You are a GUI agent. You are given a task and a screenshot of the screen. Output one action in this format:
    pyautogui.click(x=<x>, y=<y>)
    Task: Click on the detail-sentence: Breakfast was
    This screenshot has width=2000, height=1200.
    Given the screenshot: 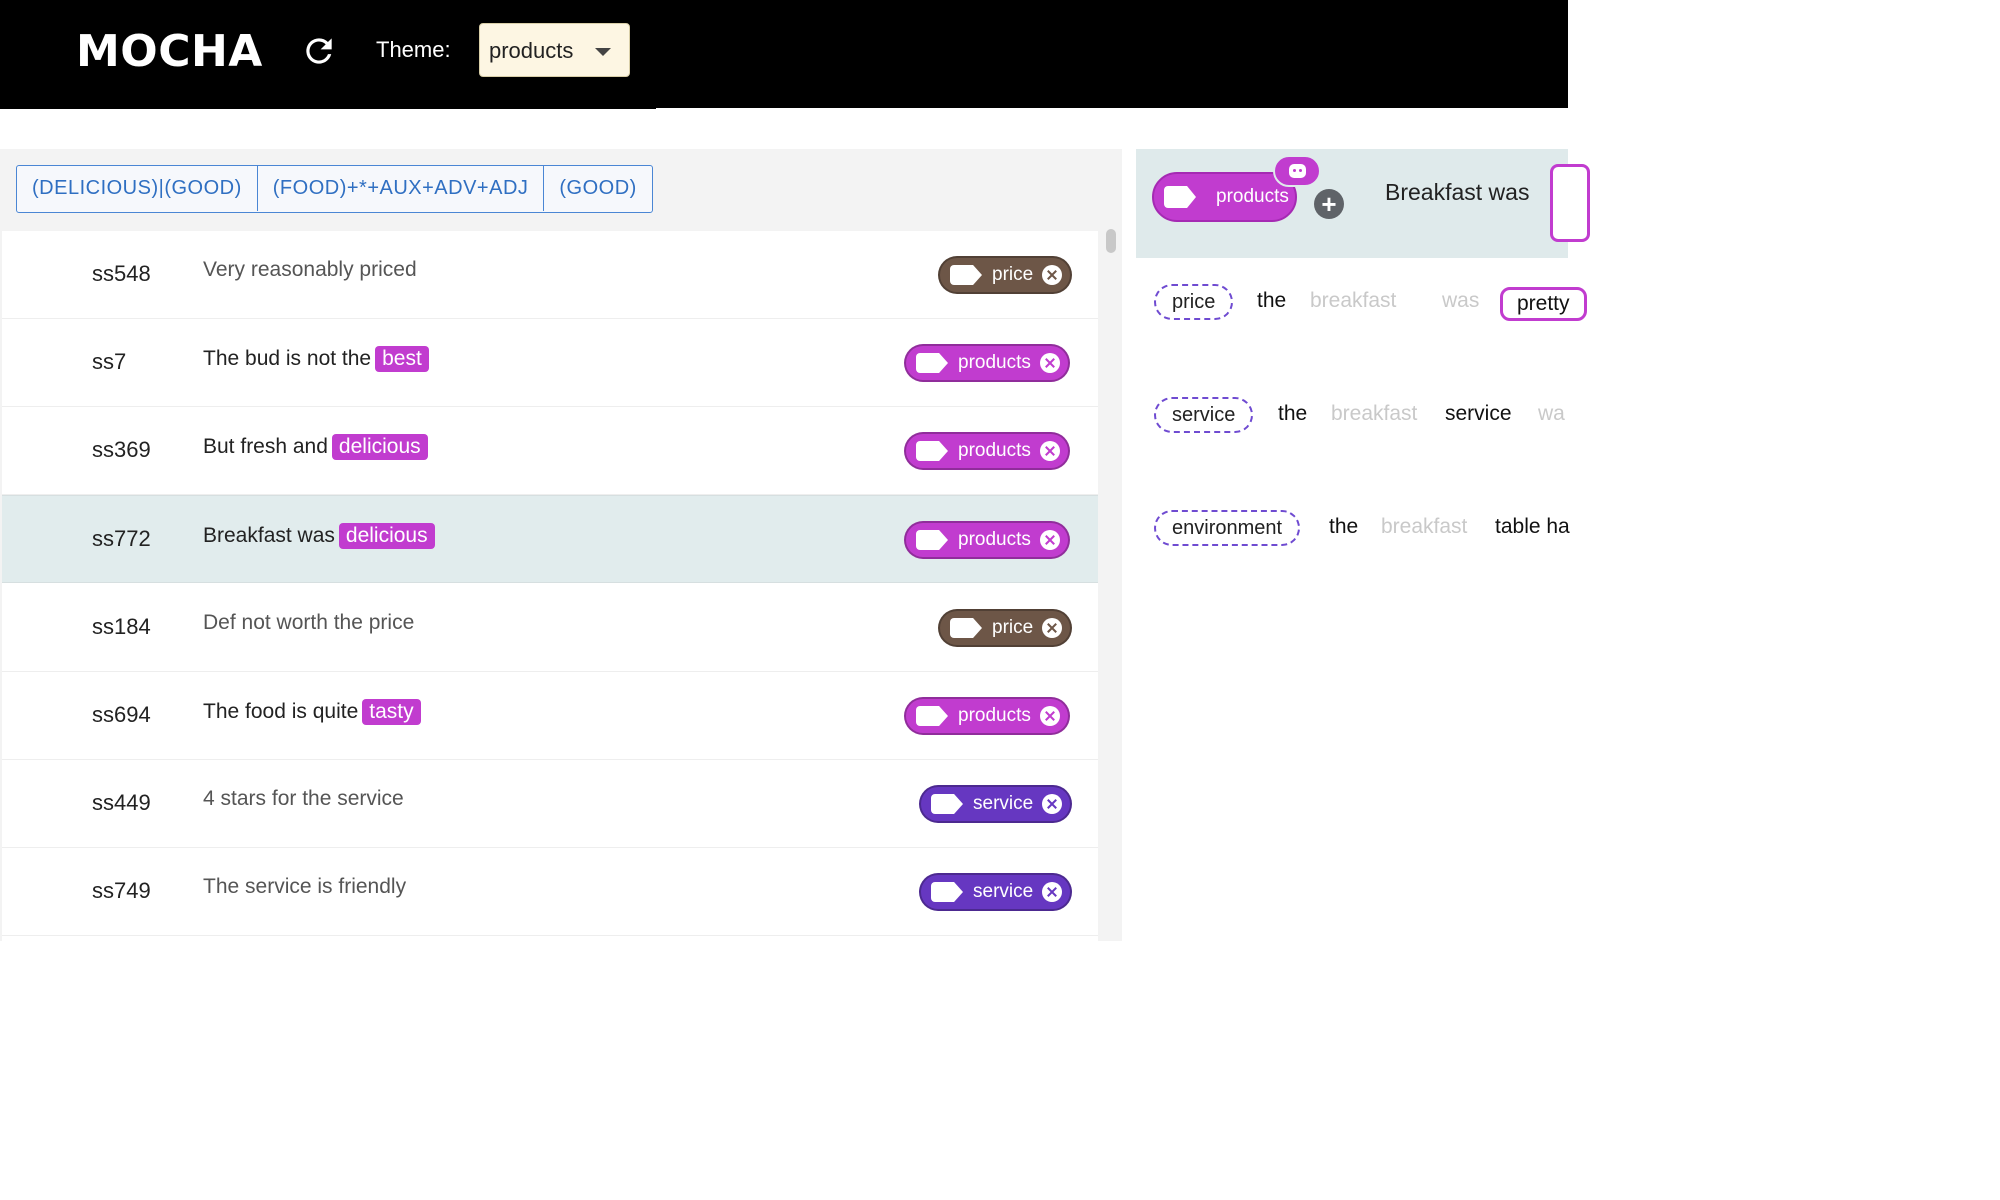 What is the action you would take?
    pyautogui.click(x=1457, y=192)
    